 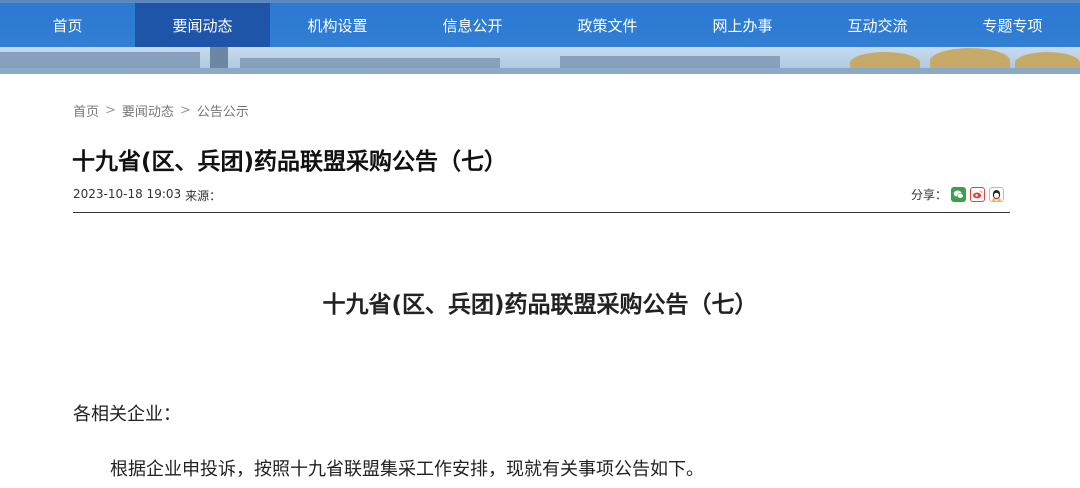 I want to click on nav-item-interaction: 互动交流, so click(x=877, y=25).